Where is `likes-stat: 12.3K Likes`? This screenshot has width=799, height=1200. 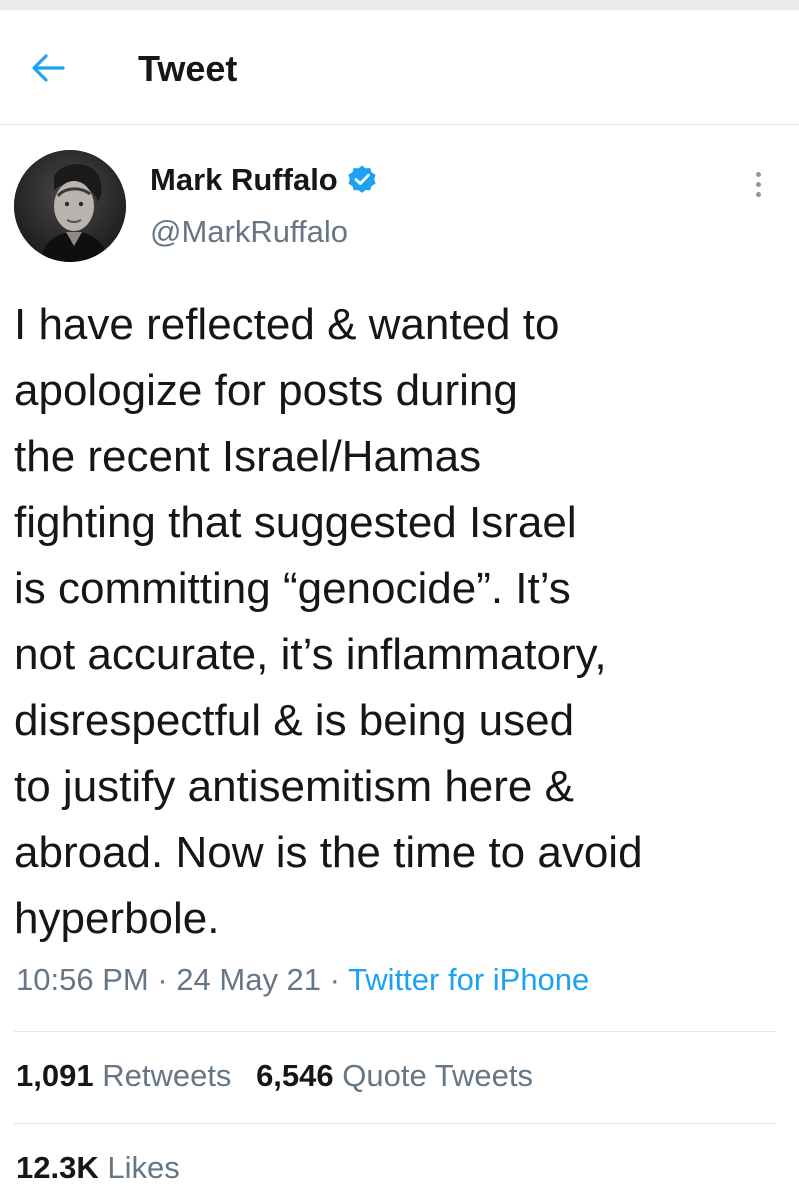
likes-stat: 12.3K Likes is located at coordinates (98, 1168).